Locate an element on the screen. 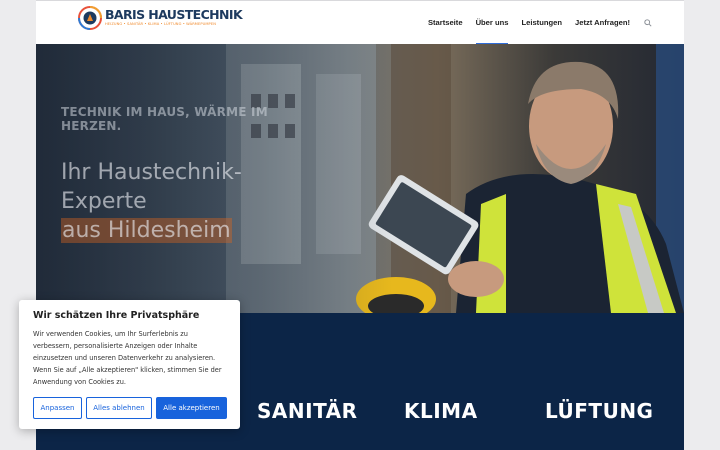 This screenshot has width=720, height=450. cookie-buttons: Anpassen Alles ablehnen Alle akzeptieren is located at coordinates (130, 408).